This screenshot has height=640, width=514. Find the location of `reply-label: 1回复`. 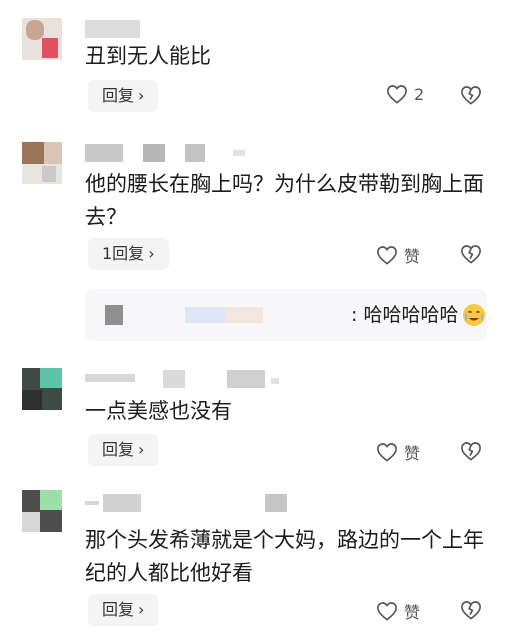

reply-label: 1回复 is located at coordinates (123, 253).